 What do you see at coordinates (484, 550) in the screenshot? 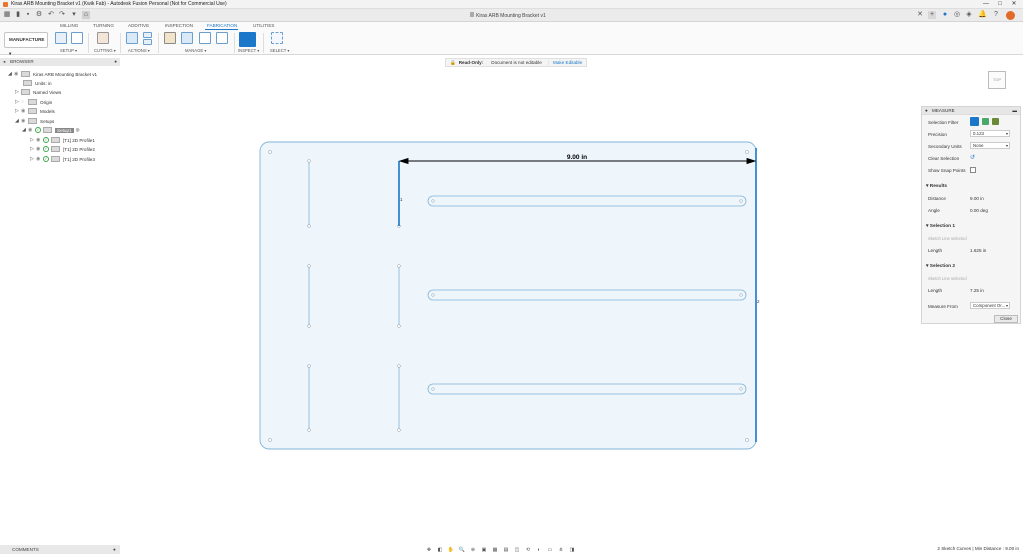
I see `display-settings-icon: ▣` at bounding box center [484, 550].